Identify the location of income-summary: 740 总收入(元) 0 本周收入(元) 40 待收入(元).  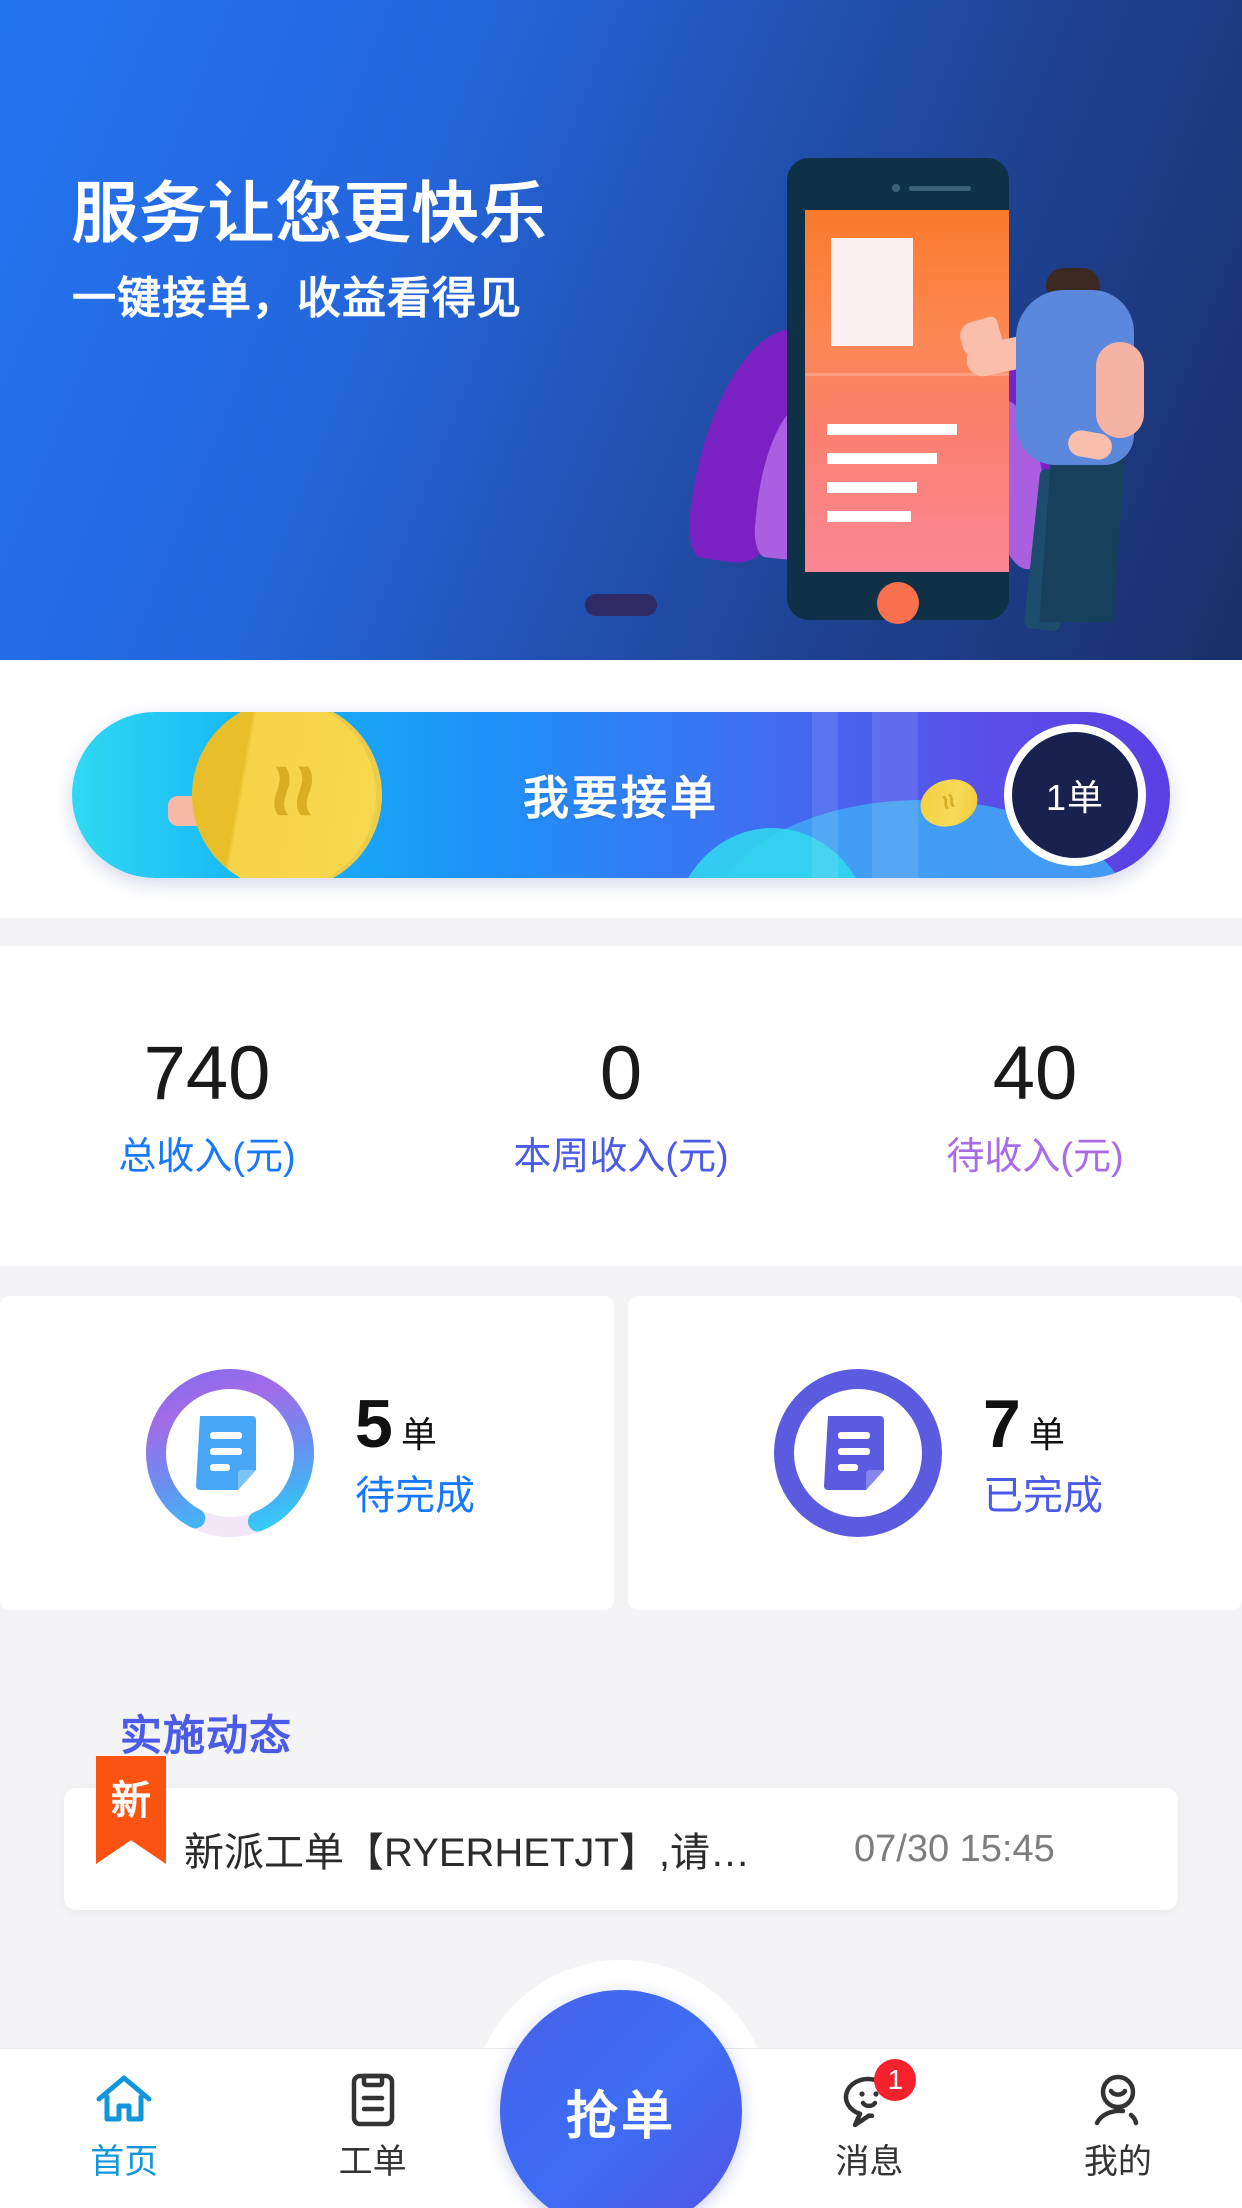
(621, 1106).